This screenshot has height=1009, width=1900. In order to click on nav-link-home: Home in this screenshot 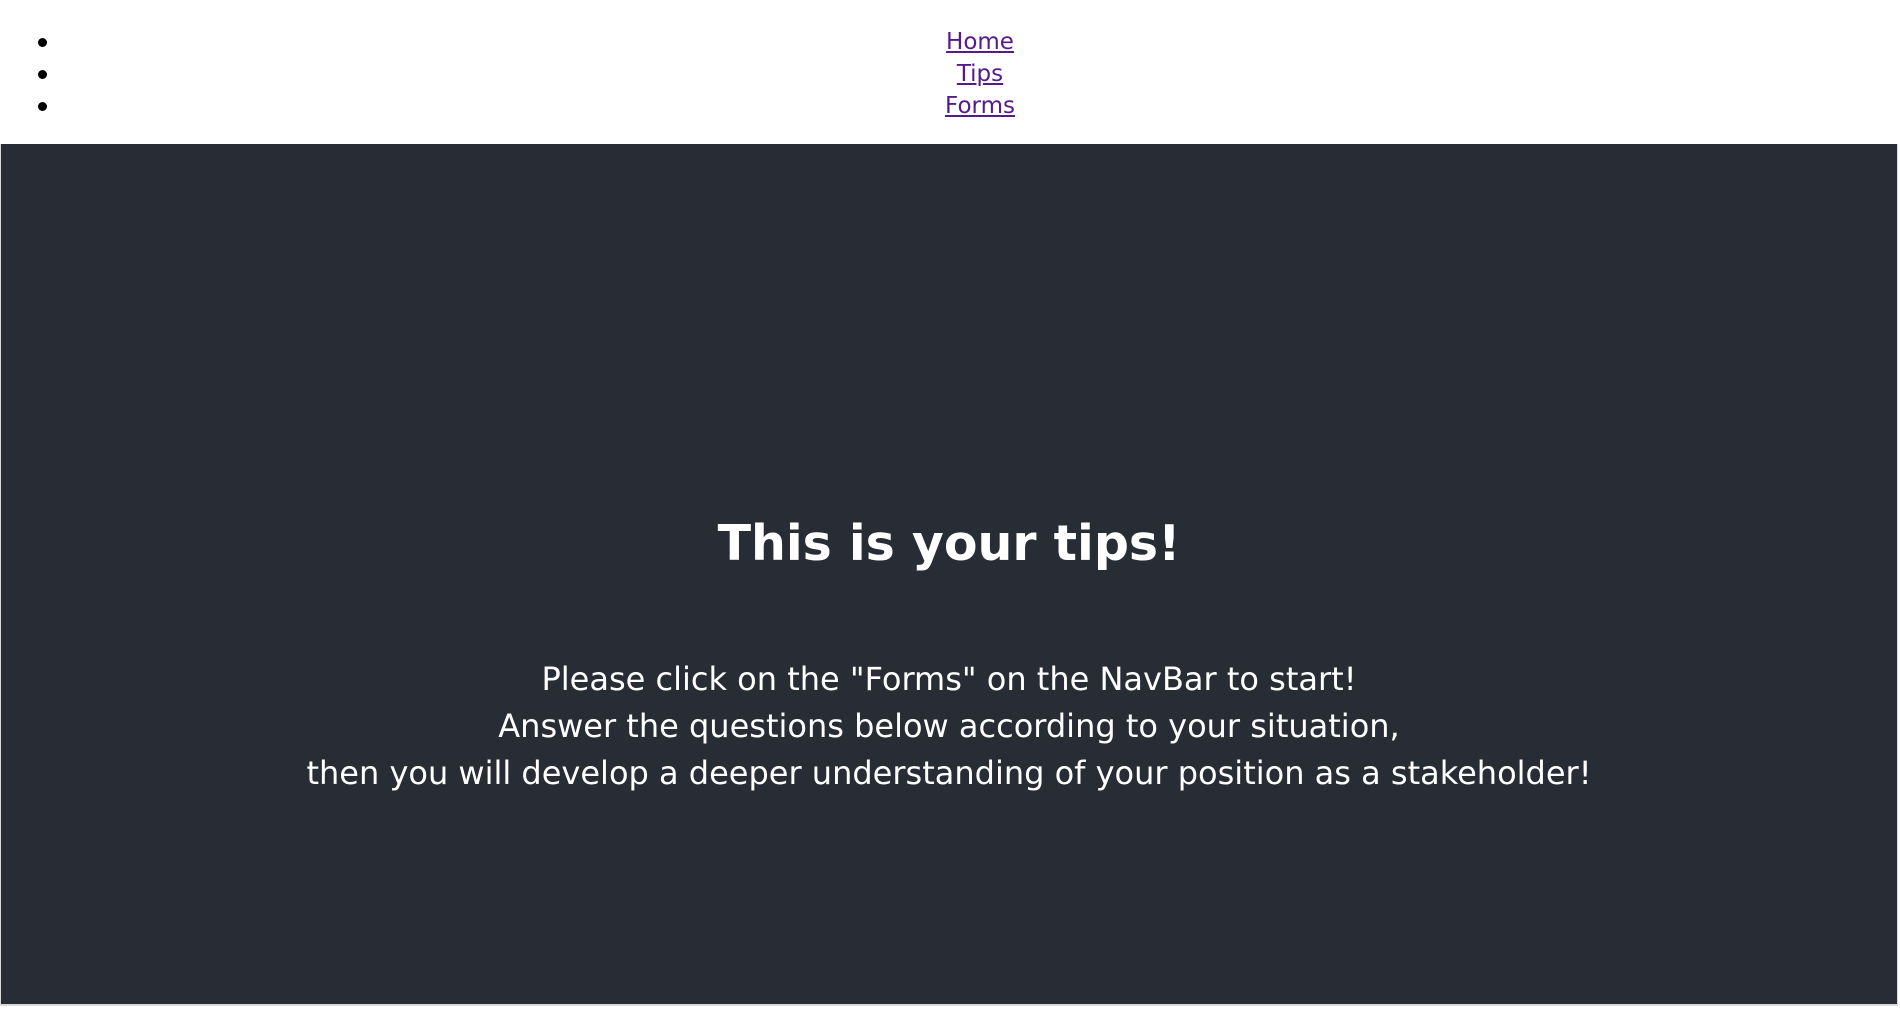, I will do `click(980, 42)`.